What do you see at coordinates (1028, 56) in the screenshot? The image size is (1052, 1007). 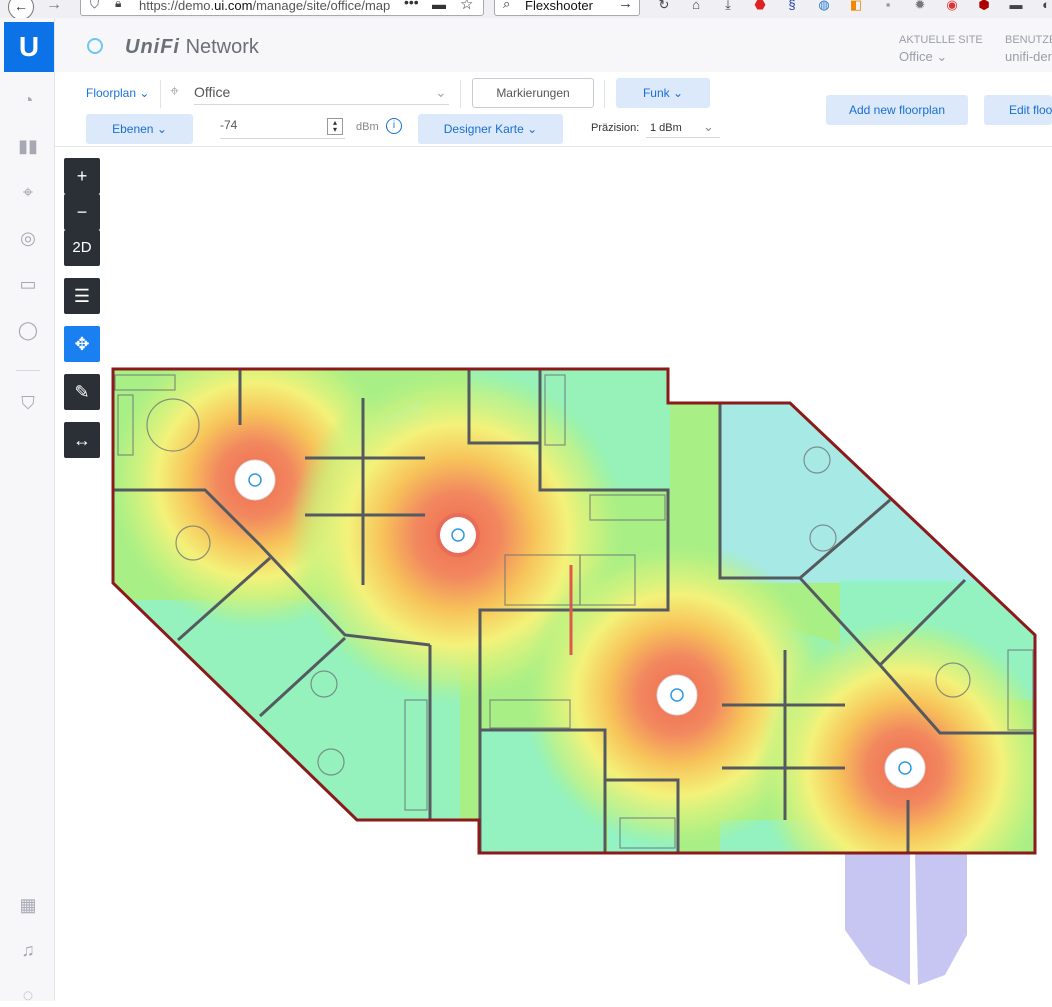 I see `user-selector: unifi-demo` at bounding box center [1028, 56].